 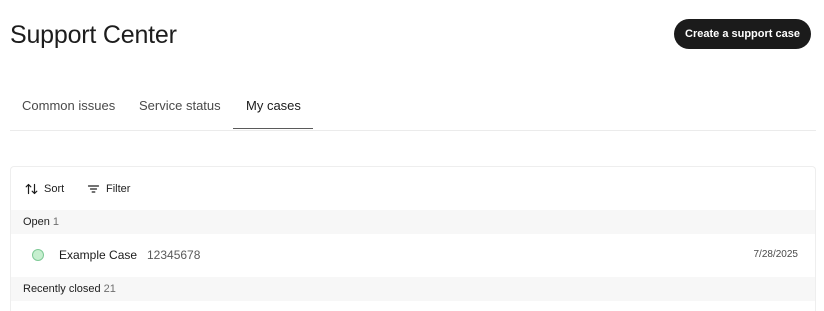 What do you see at coordinates (413, 222) in the screenshot?
I see `group-header-open: Open 1` at bounding box center [413, 222].